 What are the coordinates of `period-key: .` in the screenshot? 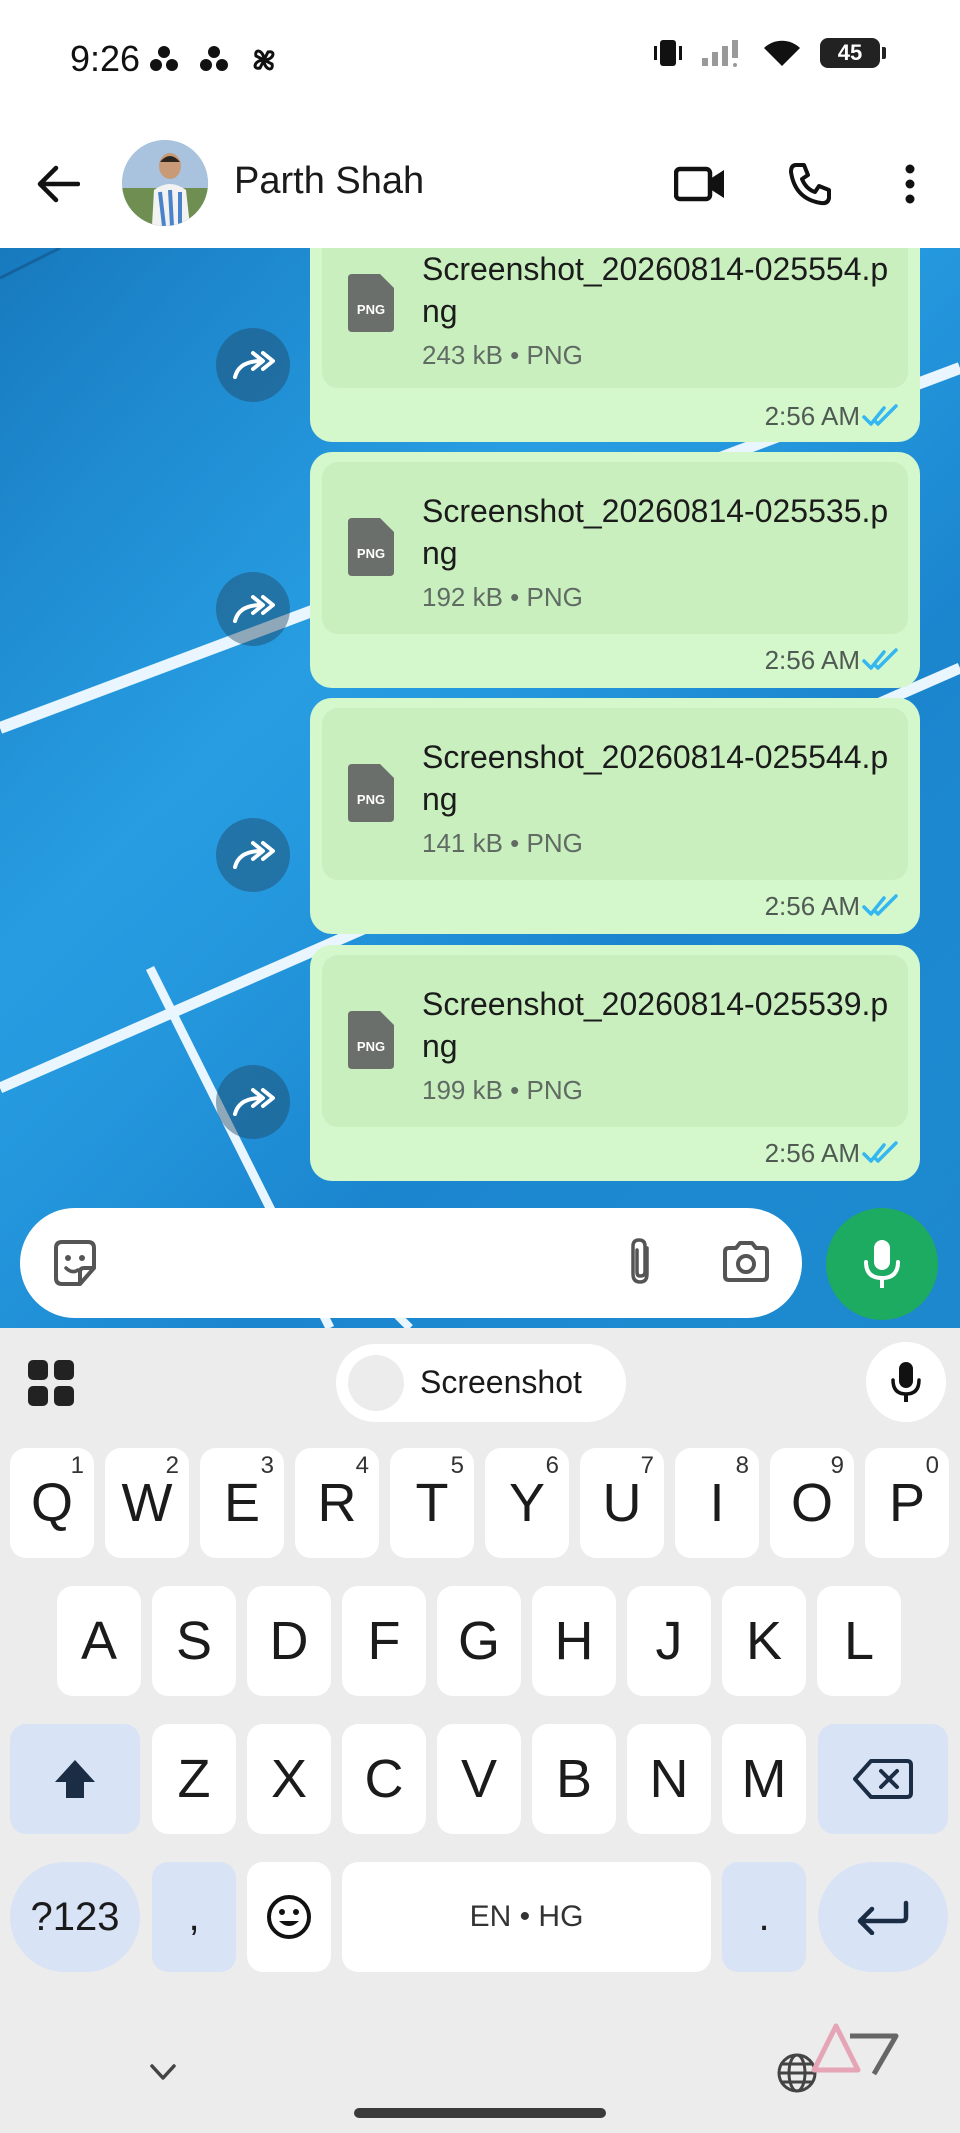 It's located at (764, 1917).